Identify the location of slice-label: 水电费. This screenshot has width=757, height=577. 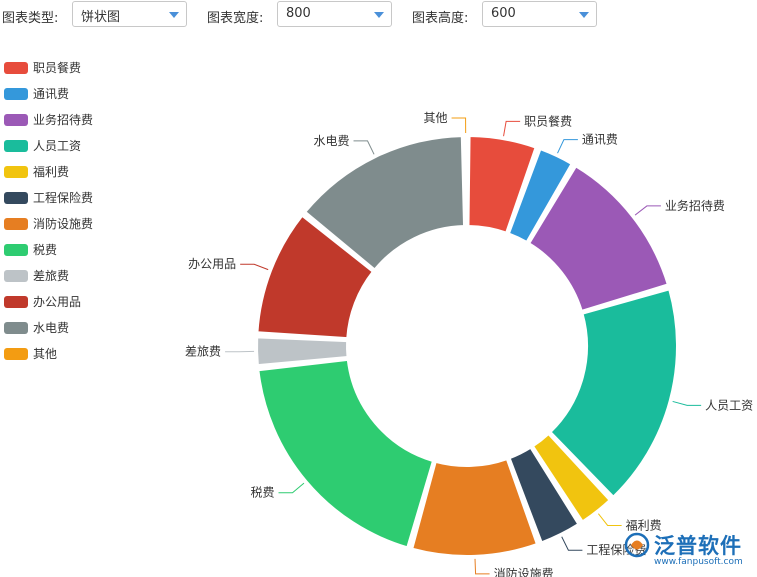
(332, 141).